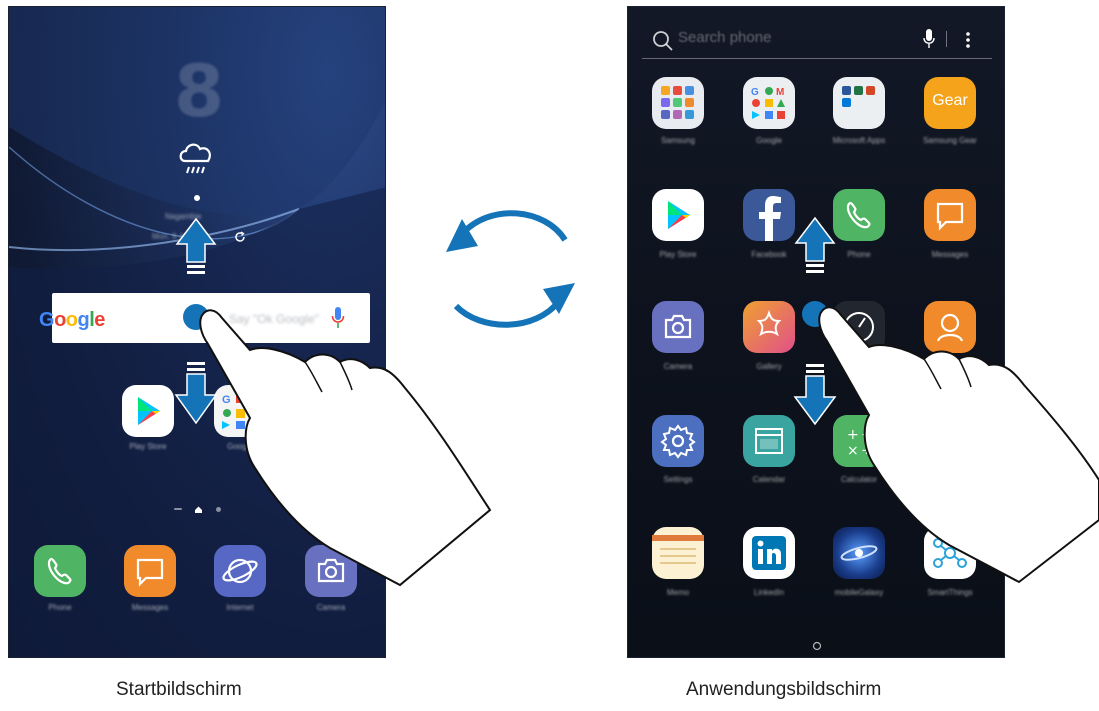 This screenshot has width=1099, height=711. What do you see at coordinates (183, 216) in the screenshot?
I see `location-text: Nagambie` at bounding box center [183, 216].